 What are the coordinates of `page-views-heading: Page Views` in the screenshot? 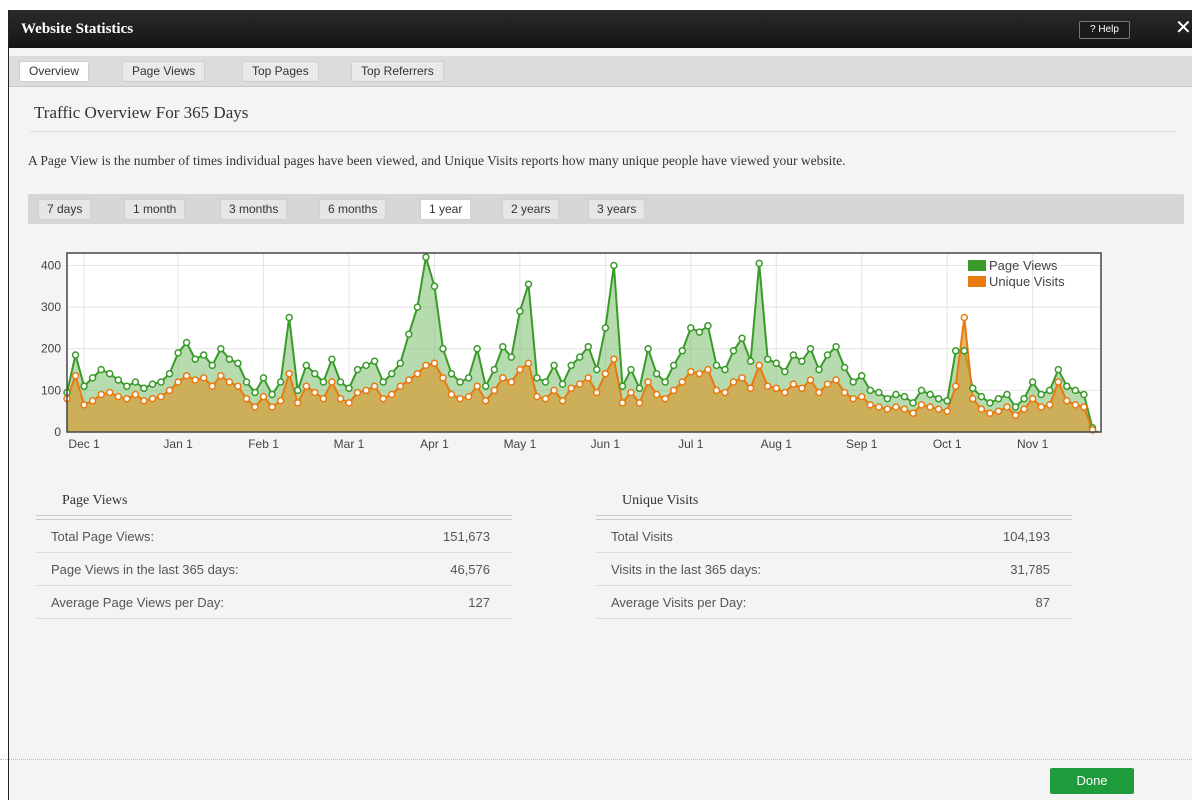 It's located at (95, 500).